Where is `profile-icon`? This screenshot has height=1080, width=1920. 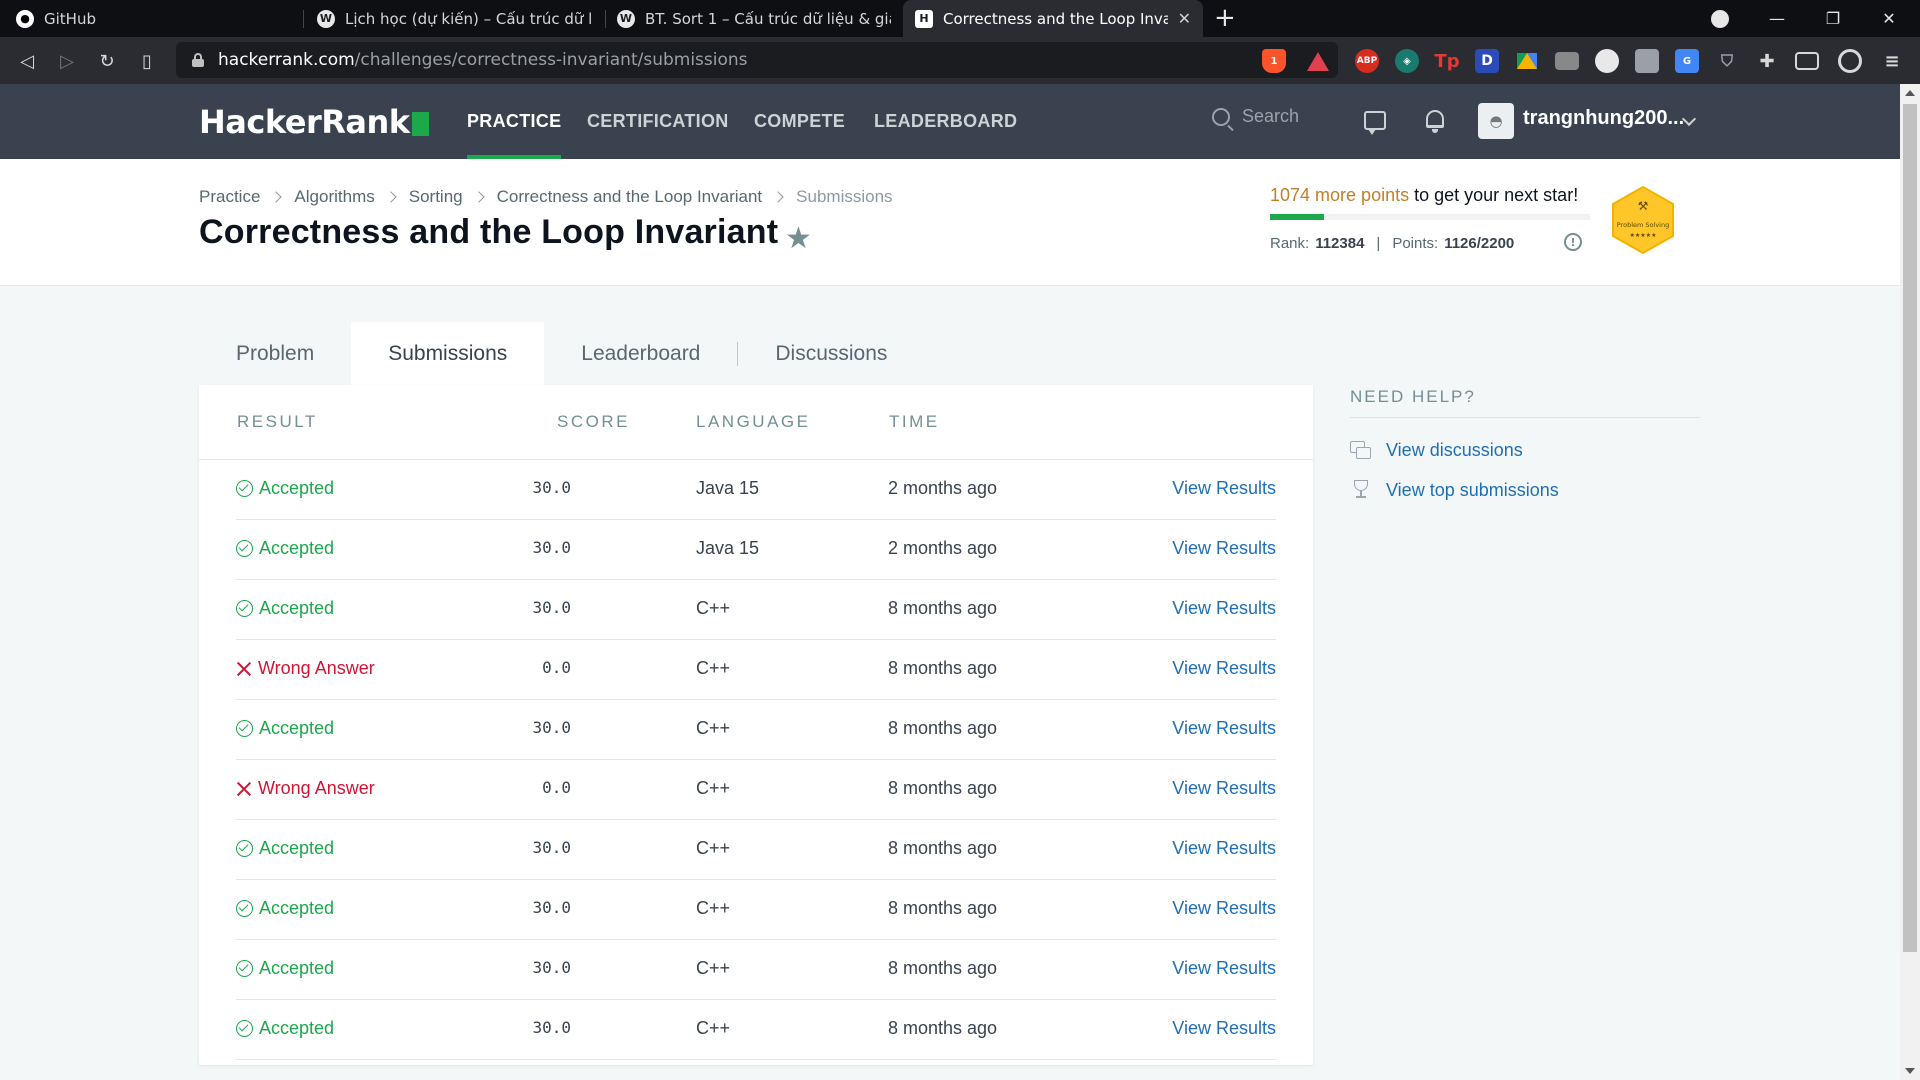 profile-icon is located at coordinates (1850, 61).